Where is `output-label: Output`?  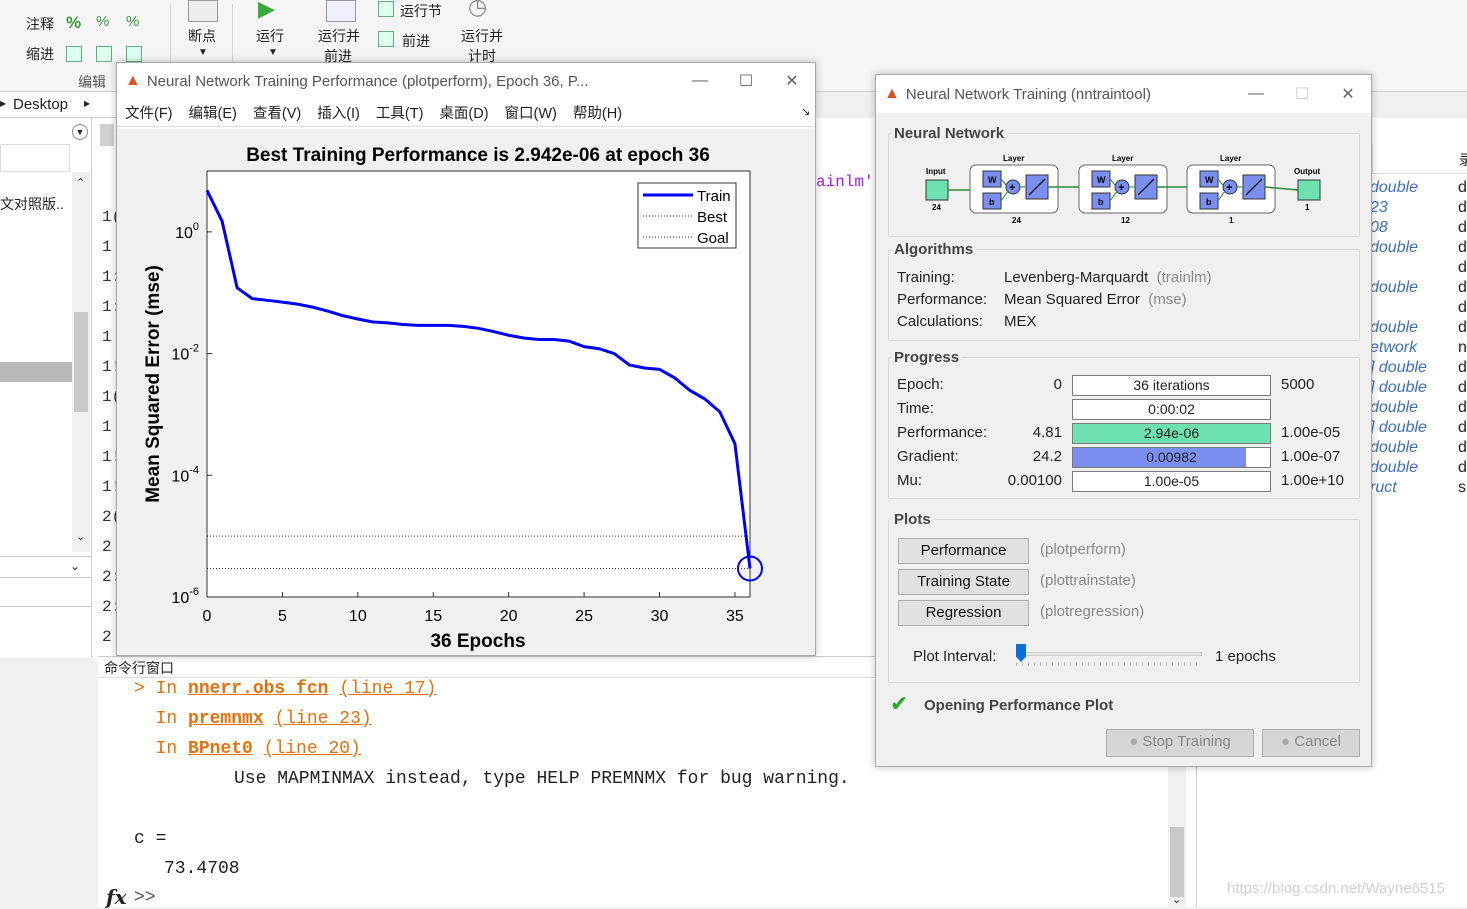 output-label: Output is located at coordinates (1307, 171).